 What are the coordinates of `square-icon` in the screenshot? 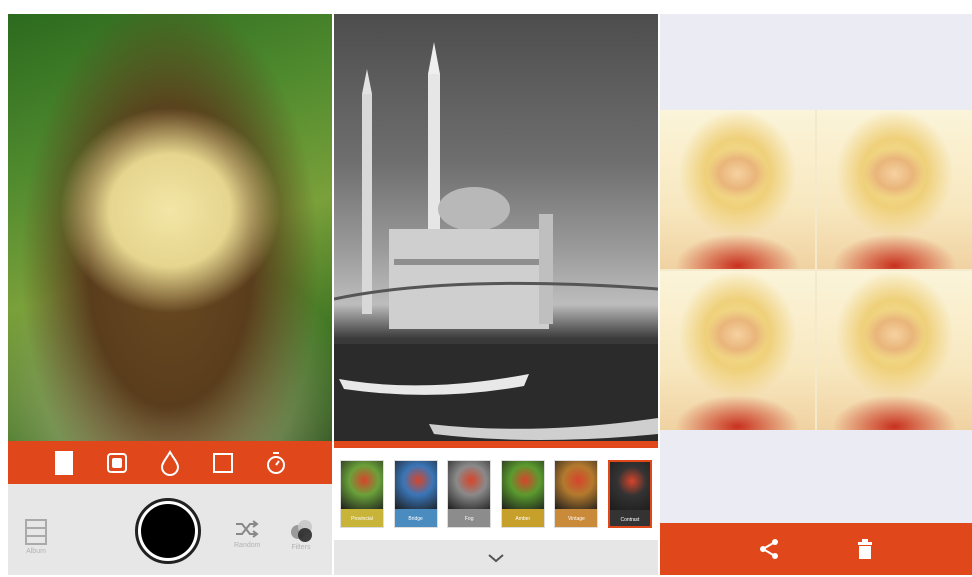 It's located at (223, 463).